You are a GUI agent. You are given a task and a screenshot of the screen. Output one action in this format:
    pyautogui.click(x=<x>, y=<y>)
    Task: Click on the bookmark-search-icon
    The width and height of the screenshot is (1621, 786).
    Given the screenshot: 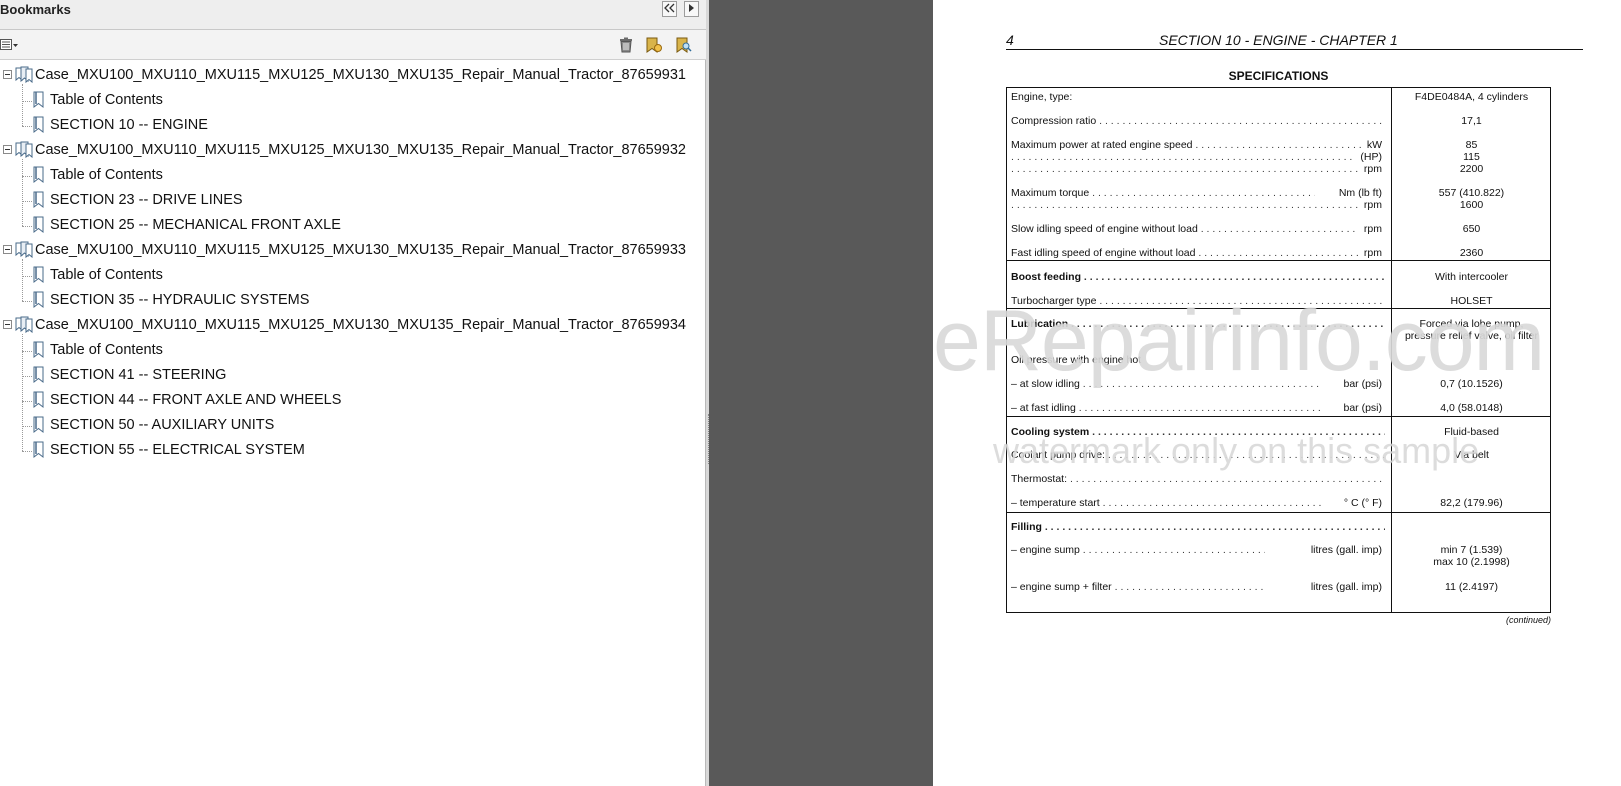 What is the action you would take?
    pyautogui.click(x=684, y=45)
    